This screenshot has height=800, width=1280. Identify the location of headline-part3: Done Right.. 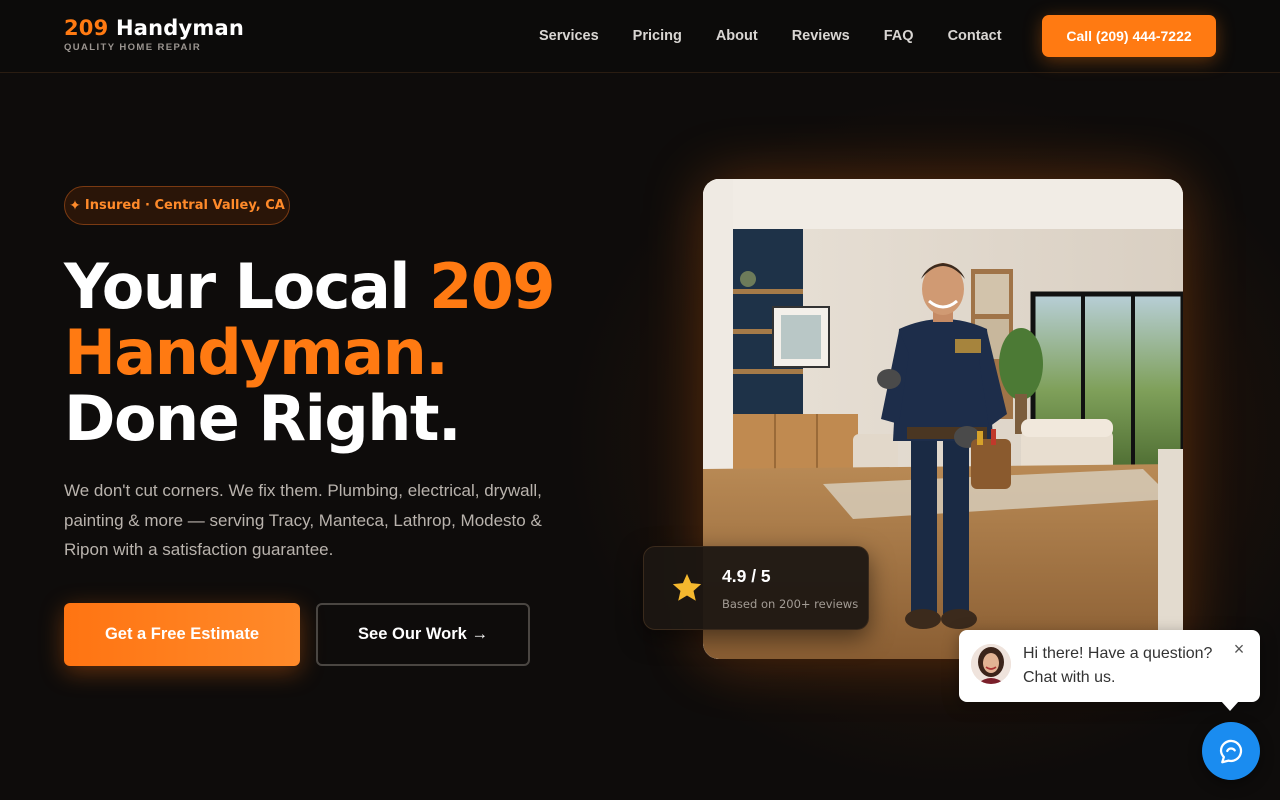
(263, 418).